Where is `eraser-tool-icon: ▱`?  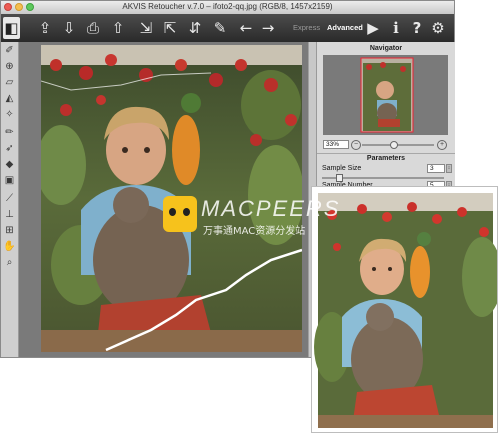
eraser-tool-icon: ▱ is located at coordinates (9, 82).